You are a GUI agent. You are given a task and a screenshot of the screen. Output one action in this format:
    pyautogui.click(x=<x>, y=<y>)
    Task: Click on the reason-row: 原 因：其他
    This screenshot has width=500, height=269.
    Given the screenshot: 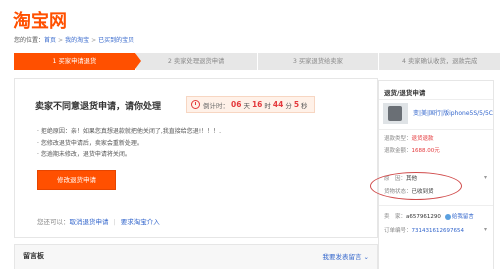 What is the action you would take?
    pyautogui.click(x=400, y=178)
    